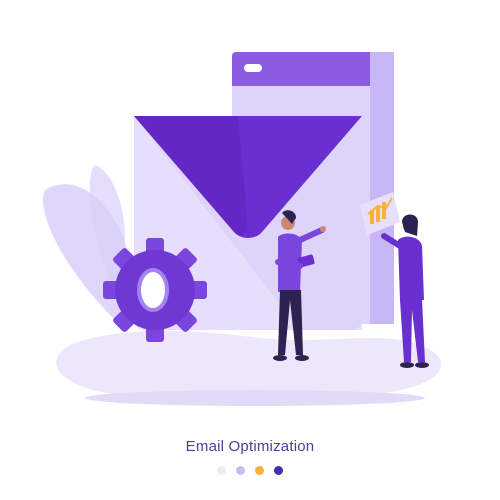  I want to click on slide-caption: Email Optimization, so click(250, 446).